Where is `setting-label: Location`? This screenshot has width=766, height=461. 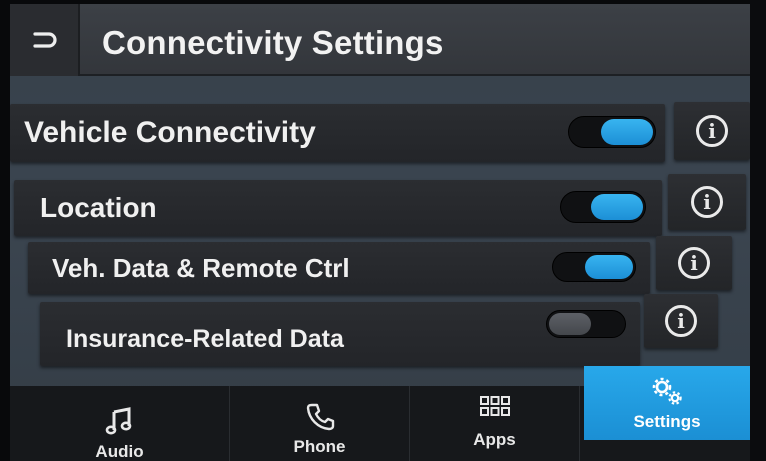
setting-label: Location is located at coordinates (98, 207).